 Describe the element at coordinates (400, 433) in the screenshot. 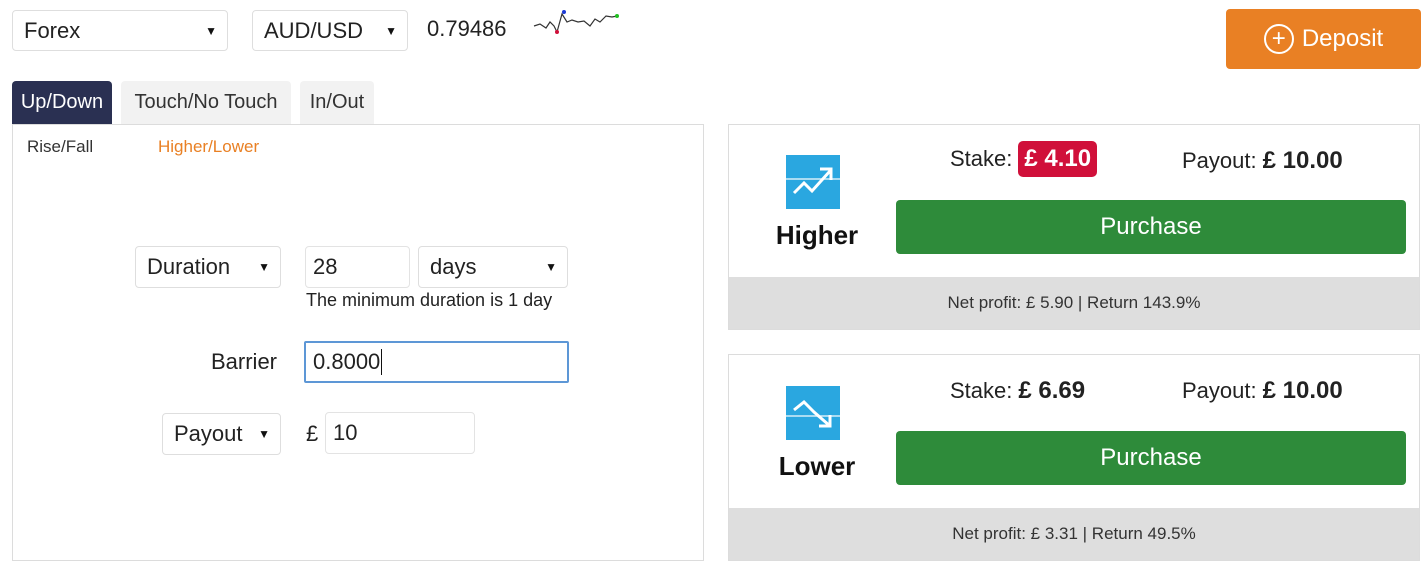

I see `amount-input: 10` at that location.